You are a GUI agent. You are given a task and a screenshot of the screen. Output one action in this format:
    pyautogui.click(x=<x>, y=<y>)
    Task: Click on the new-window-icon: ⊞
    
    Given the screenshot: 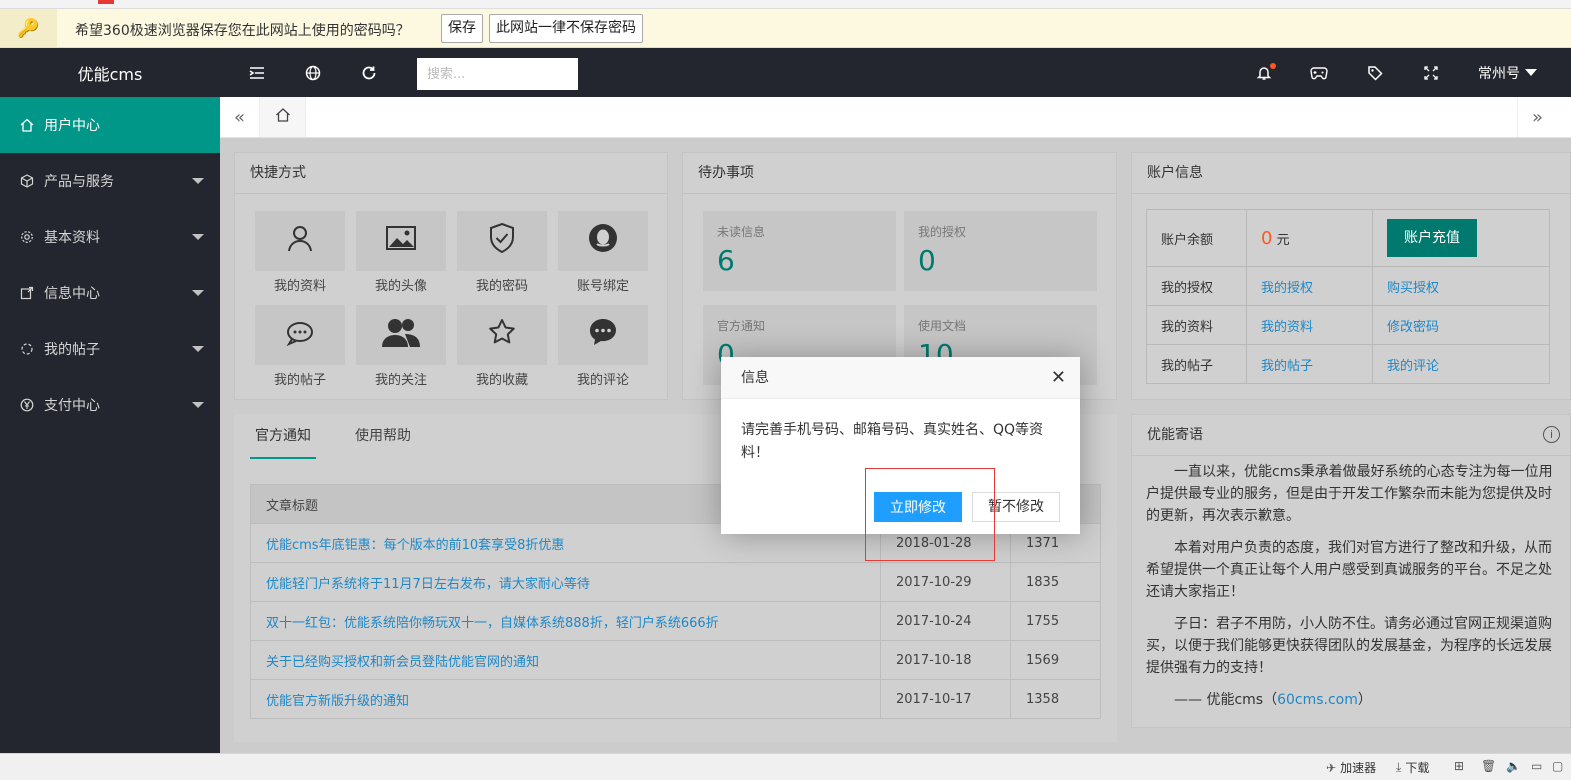 What is the action you would take?
    pyautogui.click(x=1461, y=766)
    